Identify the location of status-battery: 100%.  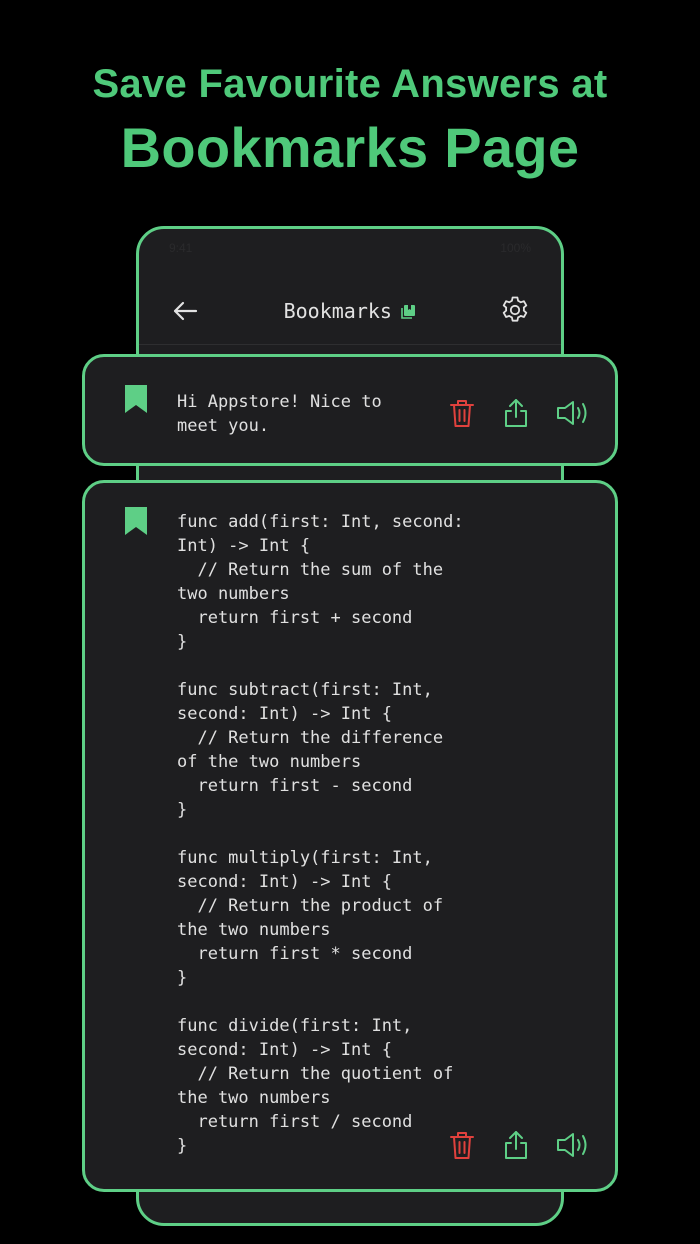
(515, 248).